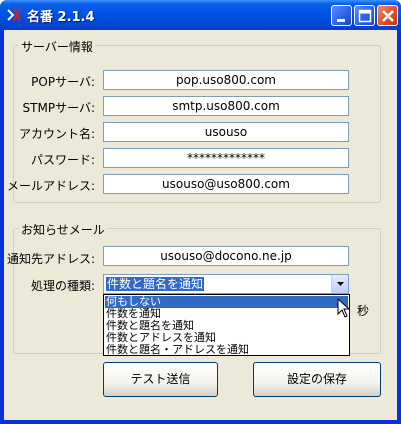  I want to click on title-bar: 名番 2.1.4, so click(200, 15).